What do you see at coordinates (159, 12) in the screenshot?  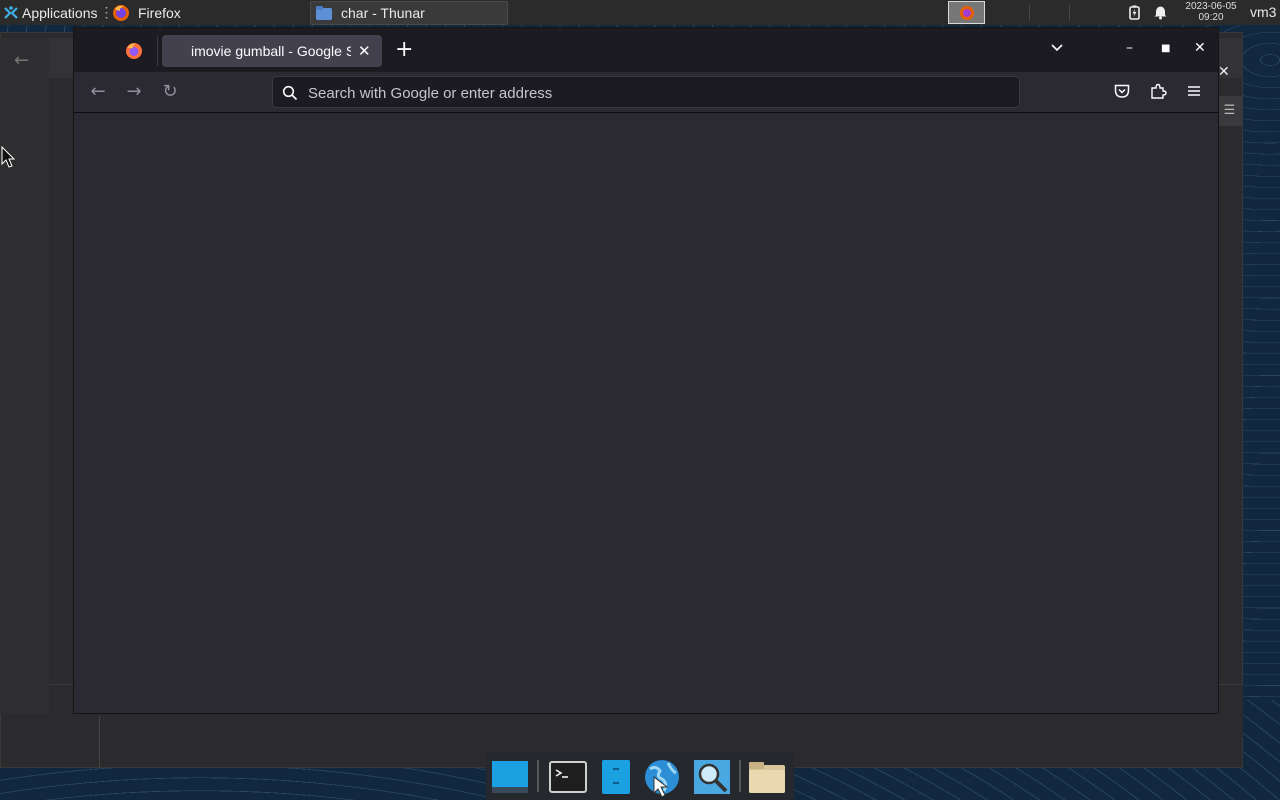 I see `taskbar-label-firefox: Firefox` at bounding box center [159, 12].